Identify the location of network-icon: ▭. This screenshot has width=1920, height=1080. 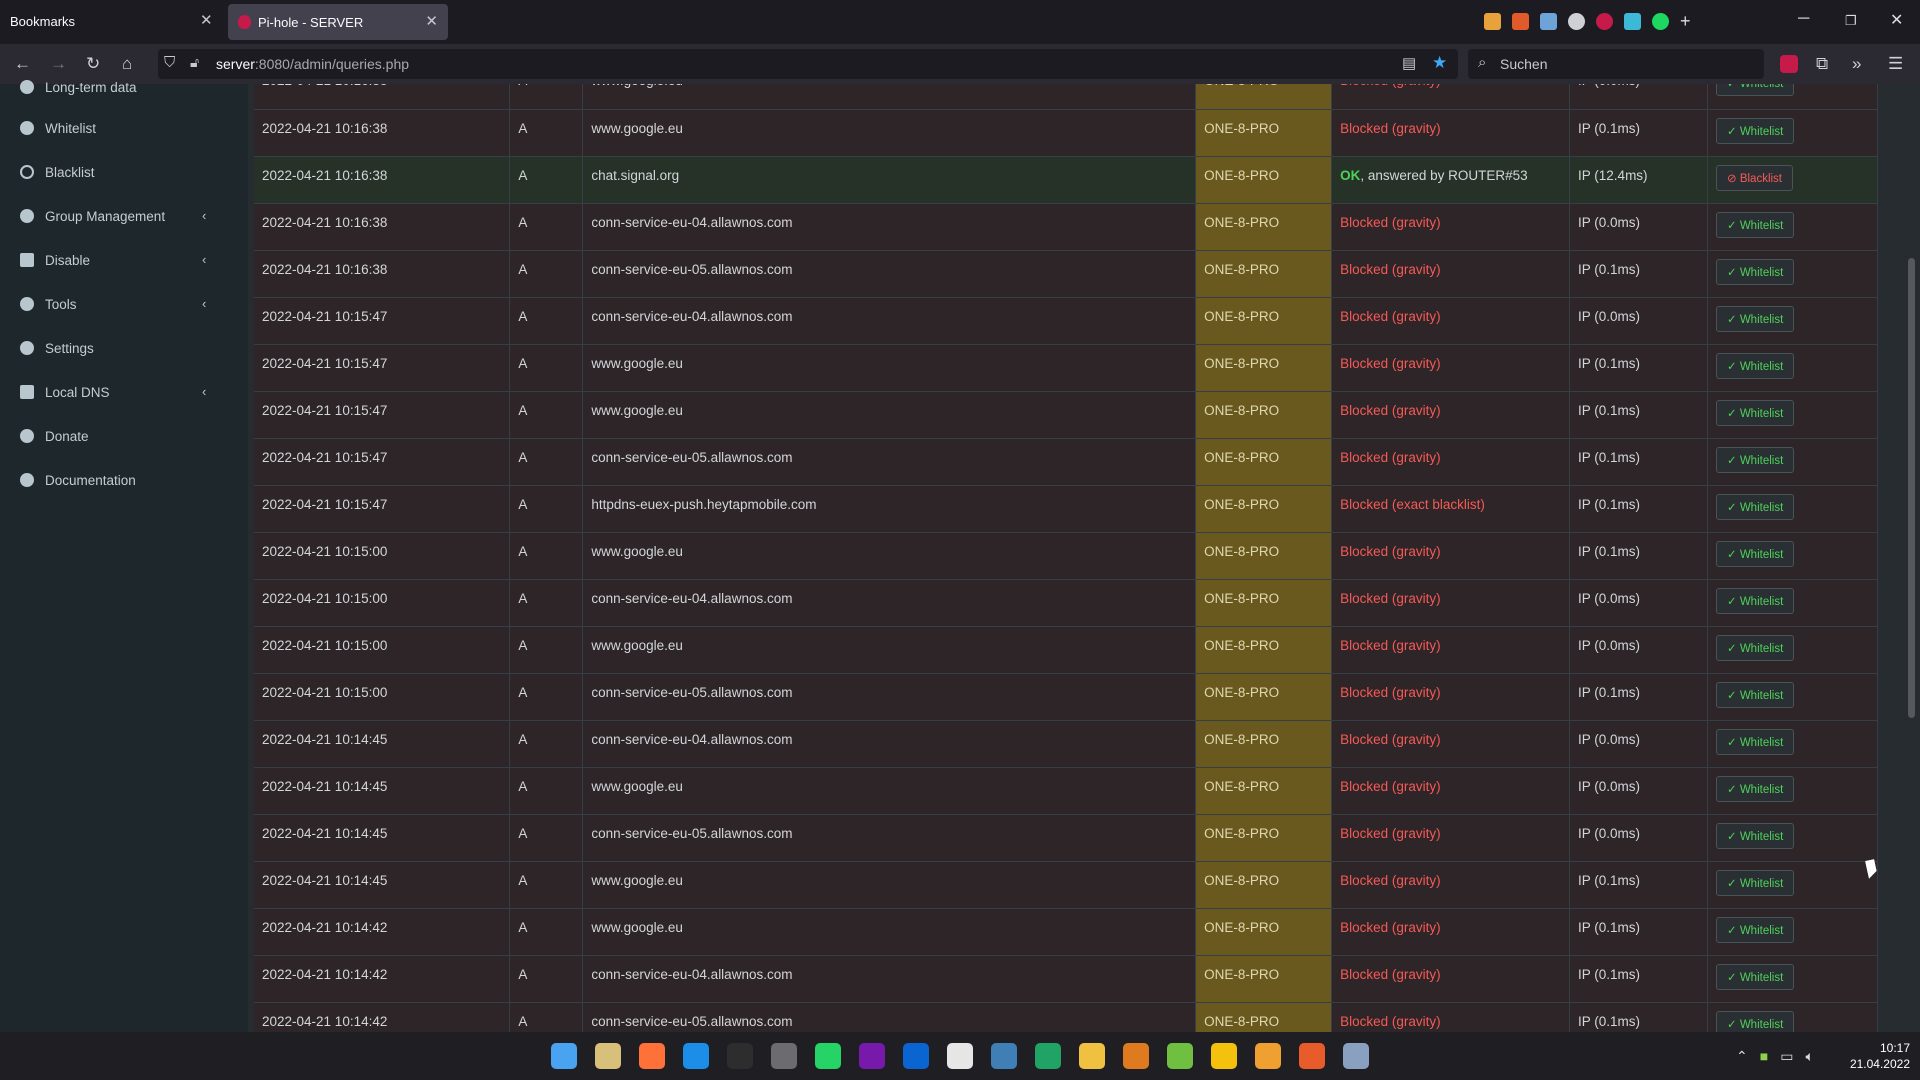
(1786, 1056).